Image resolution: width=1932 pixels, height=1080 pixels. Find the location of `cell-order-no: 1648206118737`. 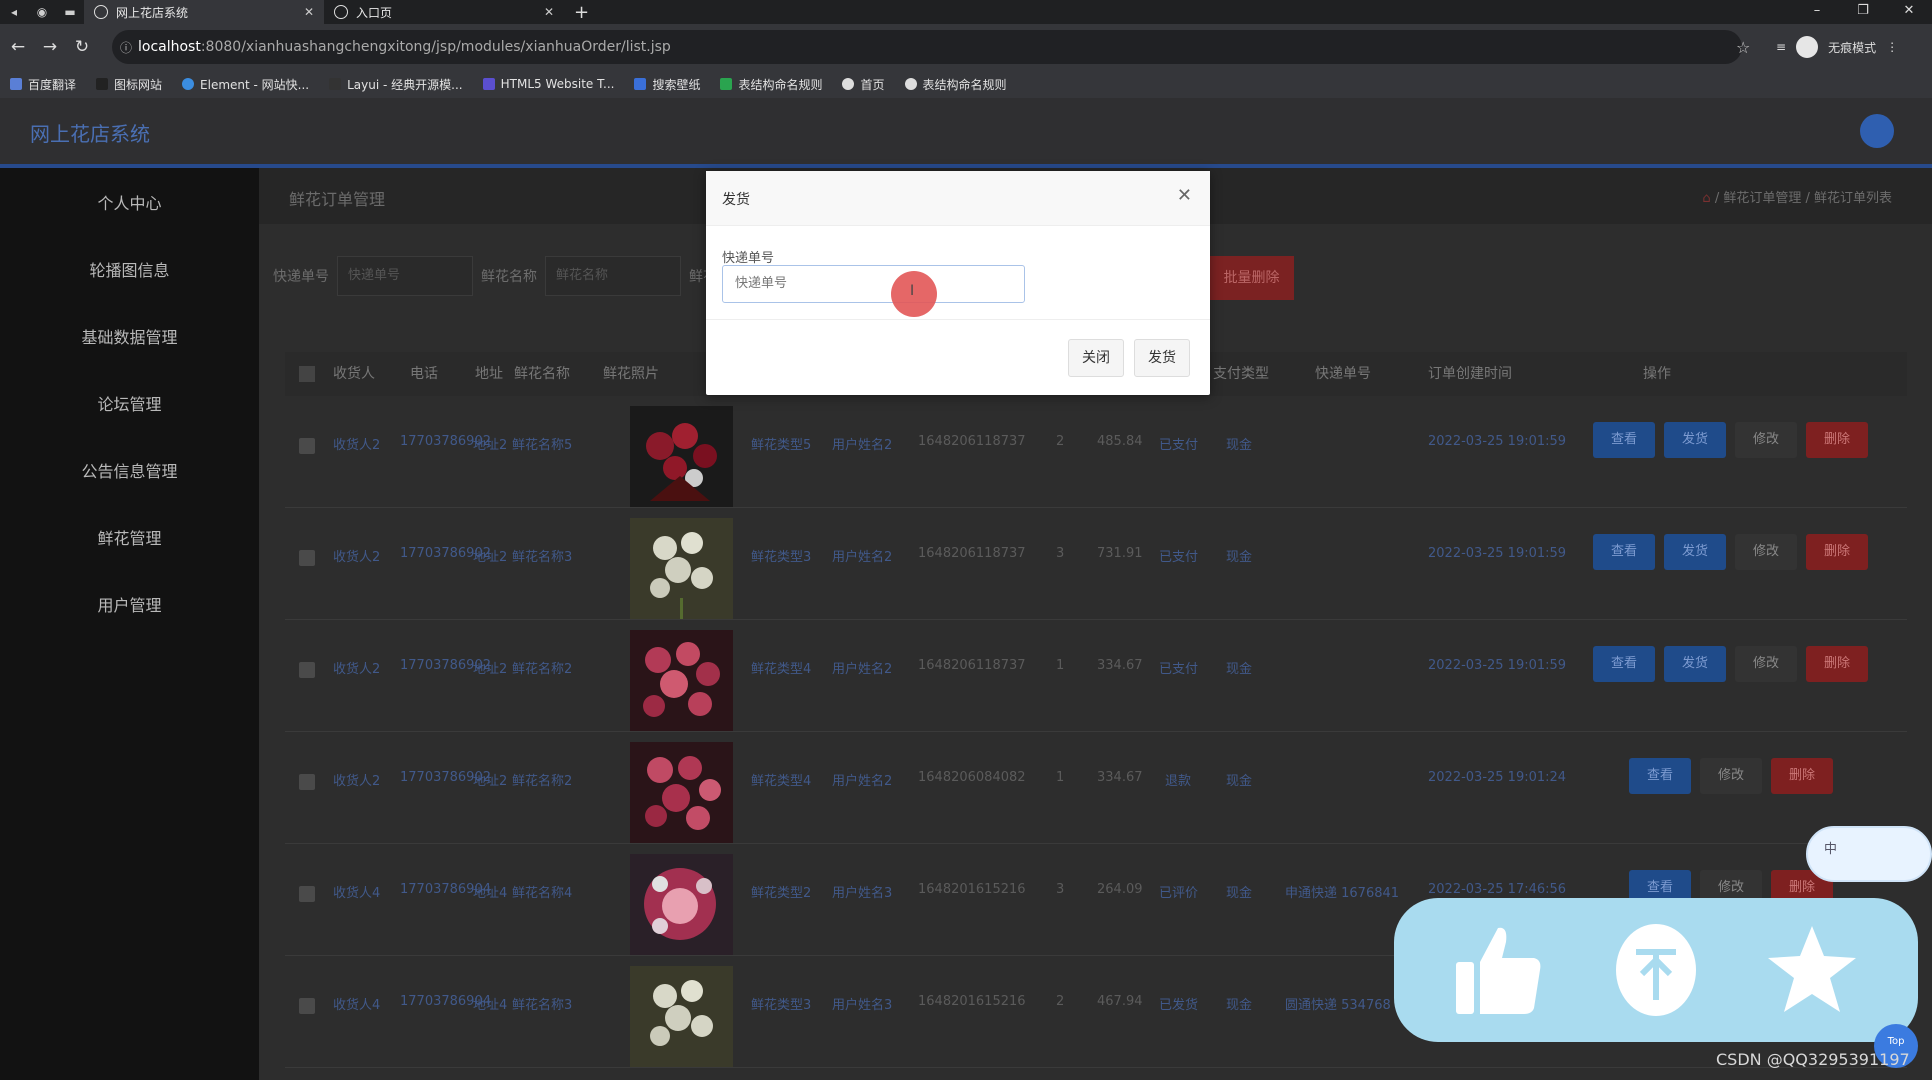

cell-order-no: 1648206118737 is located at coordinates (972, 665).